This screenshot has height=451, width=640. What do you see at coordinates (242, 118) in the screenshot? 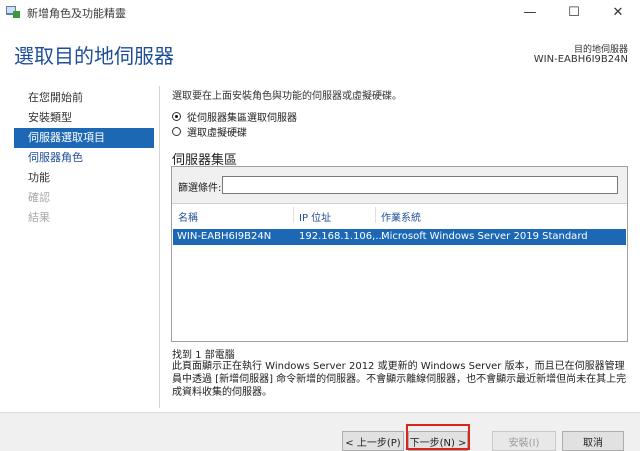
I see `radio-pool-label: 從伺服器集區選取伺服器` at bounding box center [242, 118].